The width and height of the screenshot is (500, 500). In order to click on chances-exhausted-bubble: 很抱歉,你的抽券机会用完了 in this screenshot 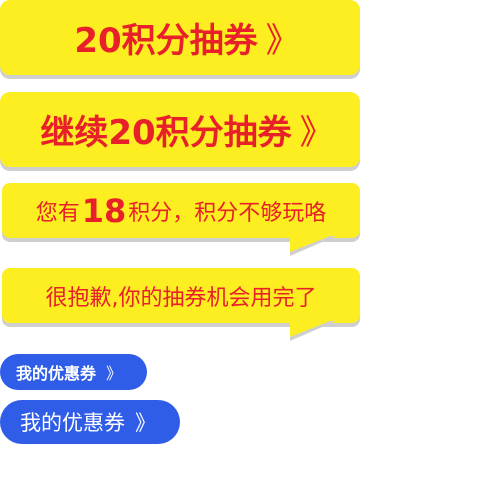, I will do `click(181, 295)`.